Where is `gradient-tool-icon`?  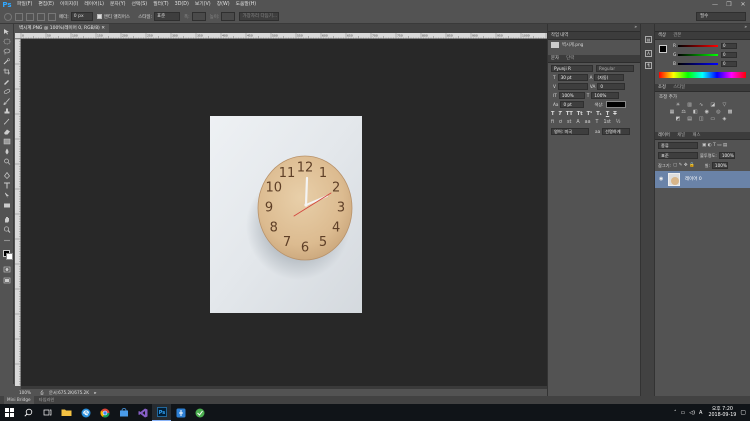 gradient-tool-icon is located at coordinates (7, 141).